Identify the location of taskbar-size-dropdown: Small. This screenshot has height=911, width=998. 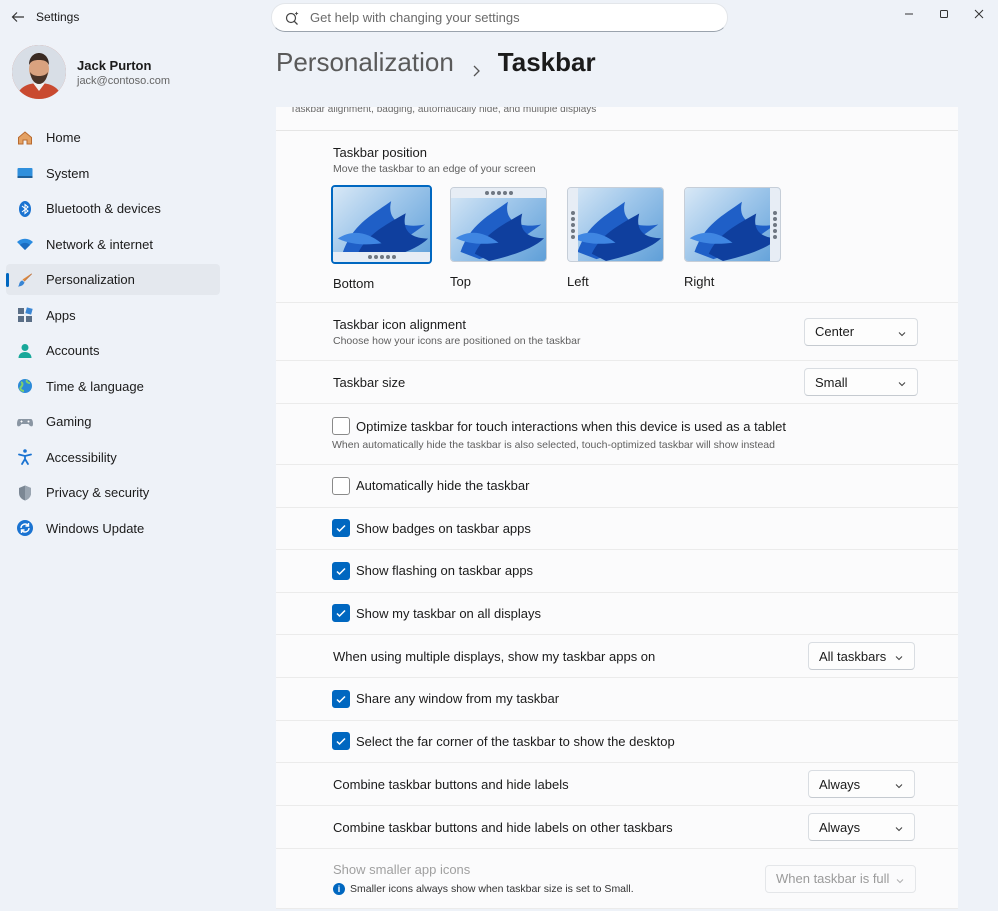
(861, 382).